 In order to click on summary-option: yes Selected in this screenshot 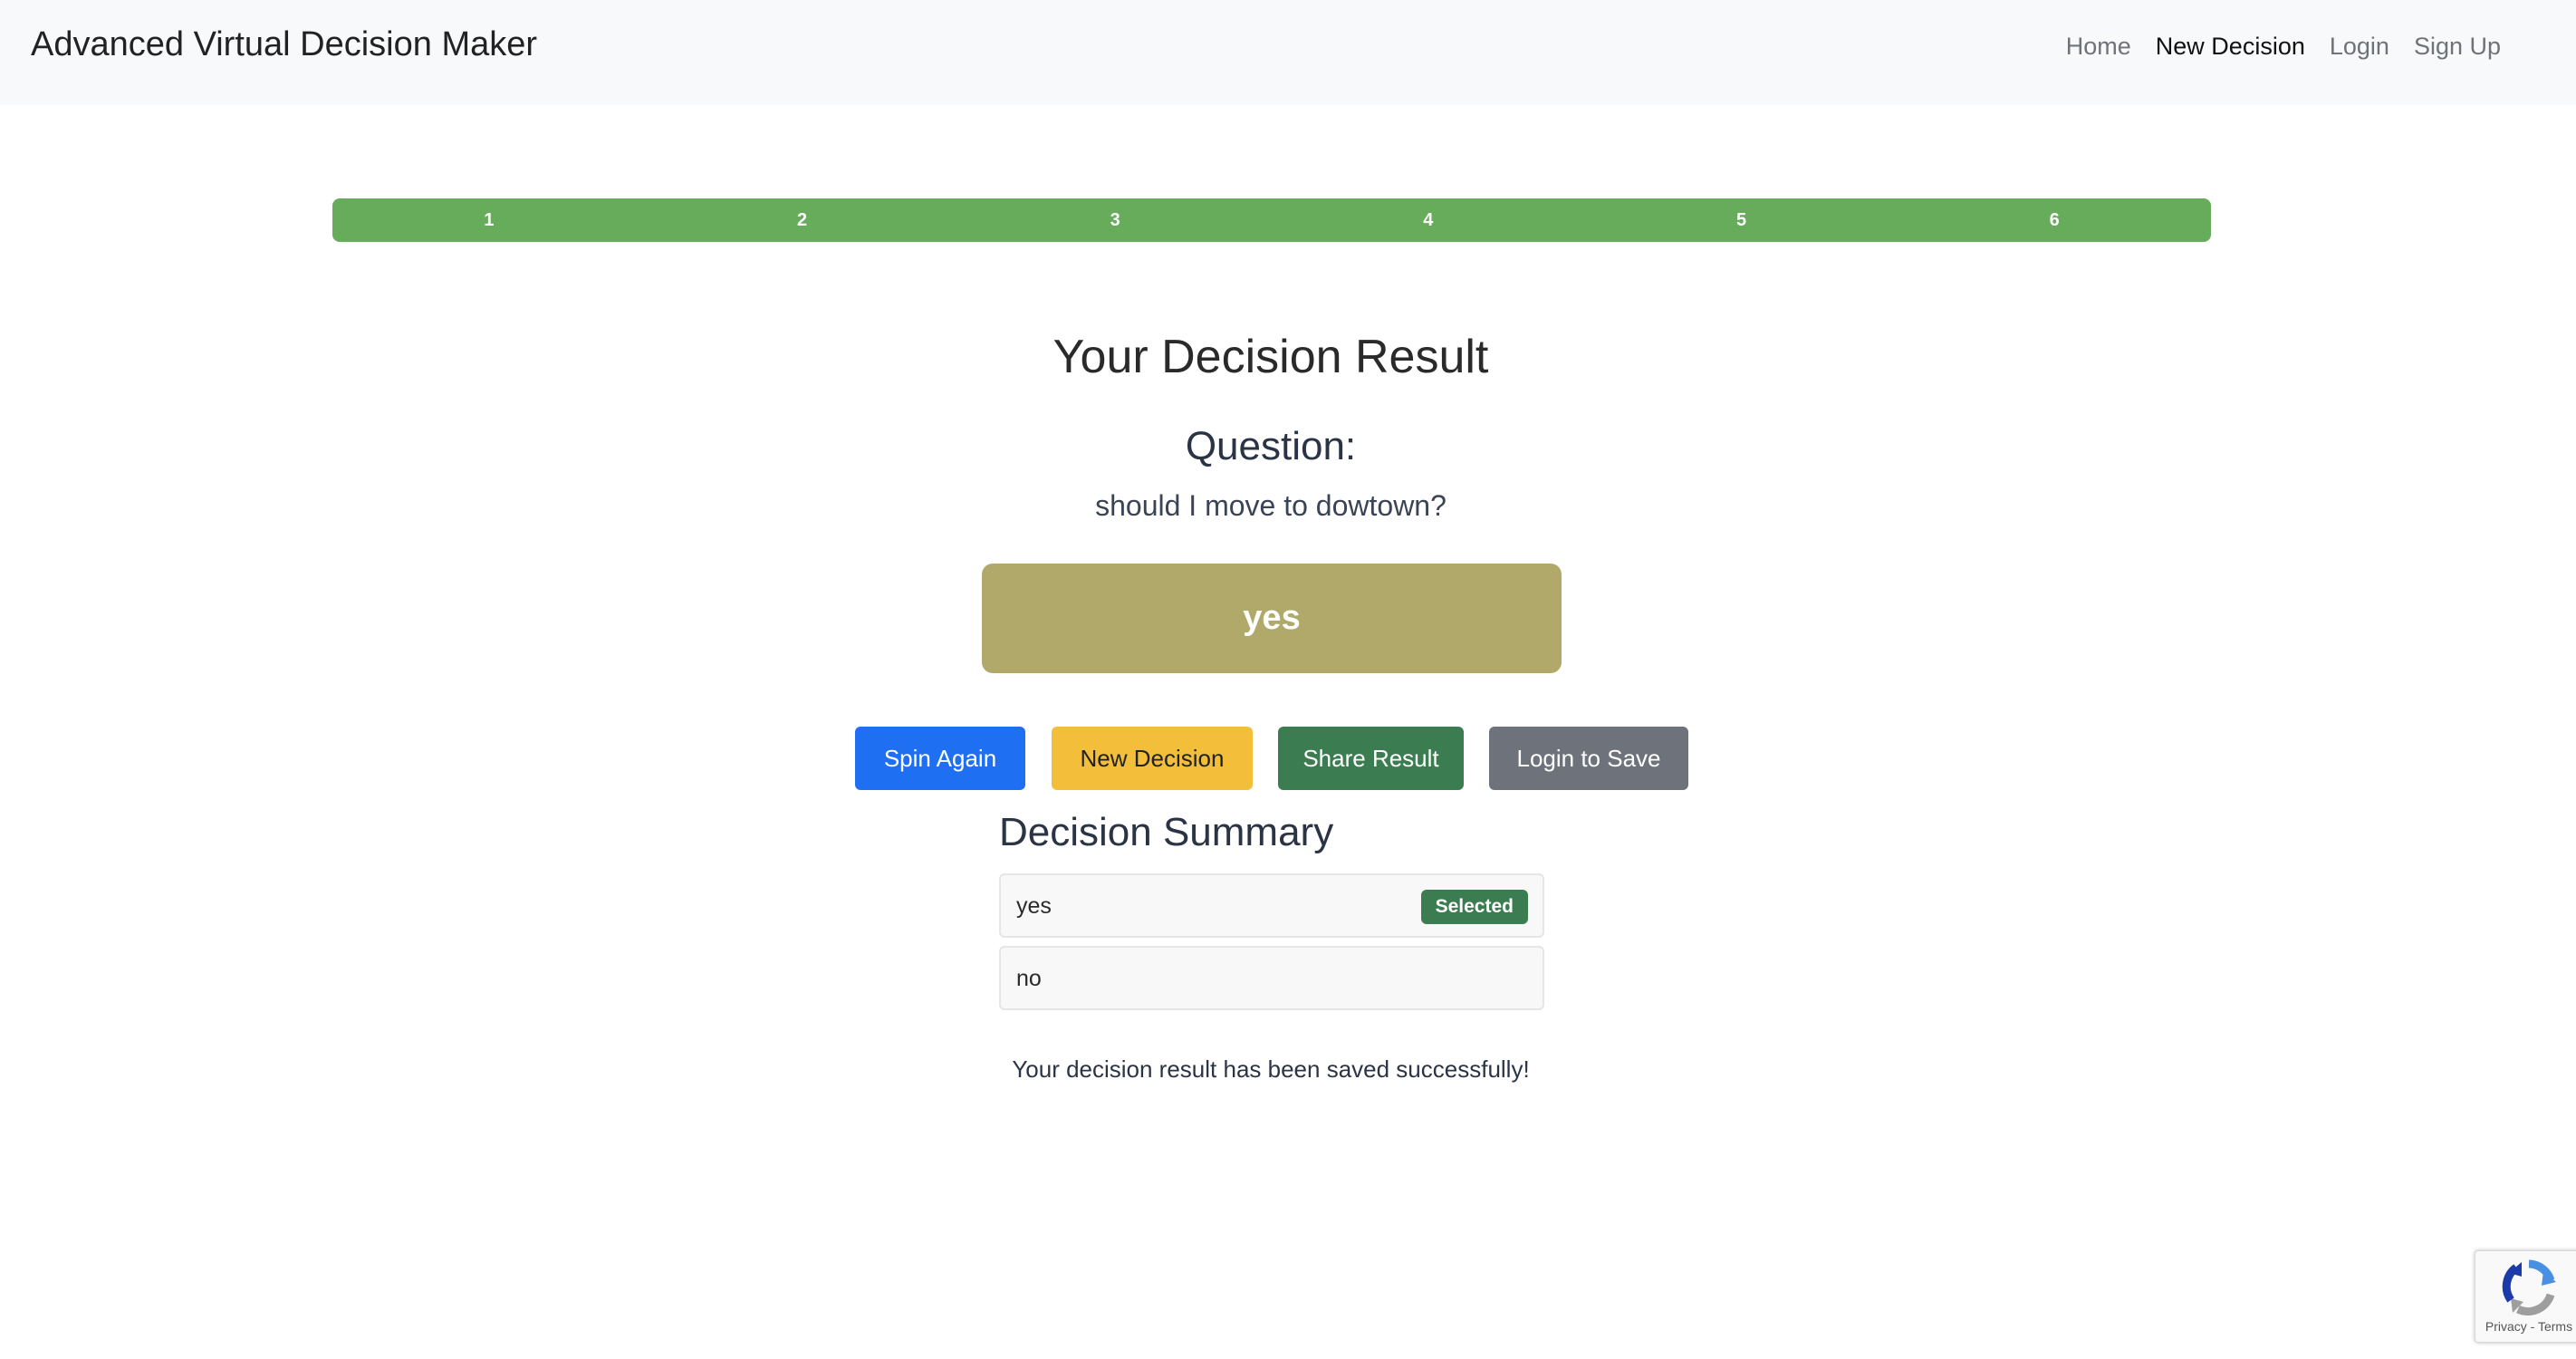, I will do `click(1271, 906)`.